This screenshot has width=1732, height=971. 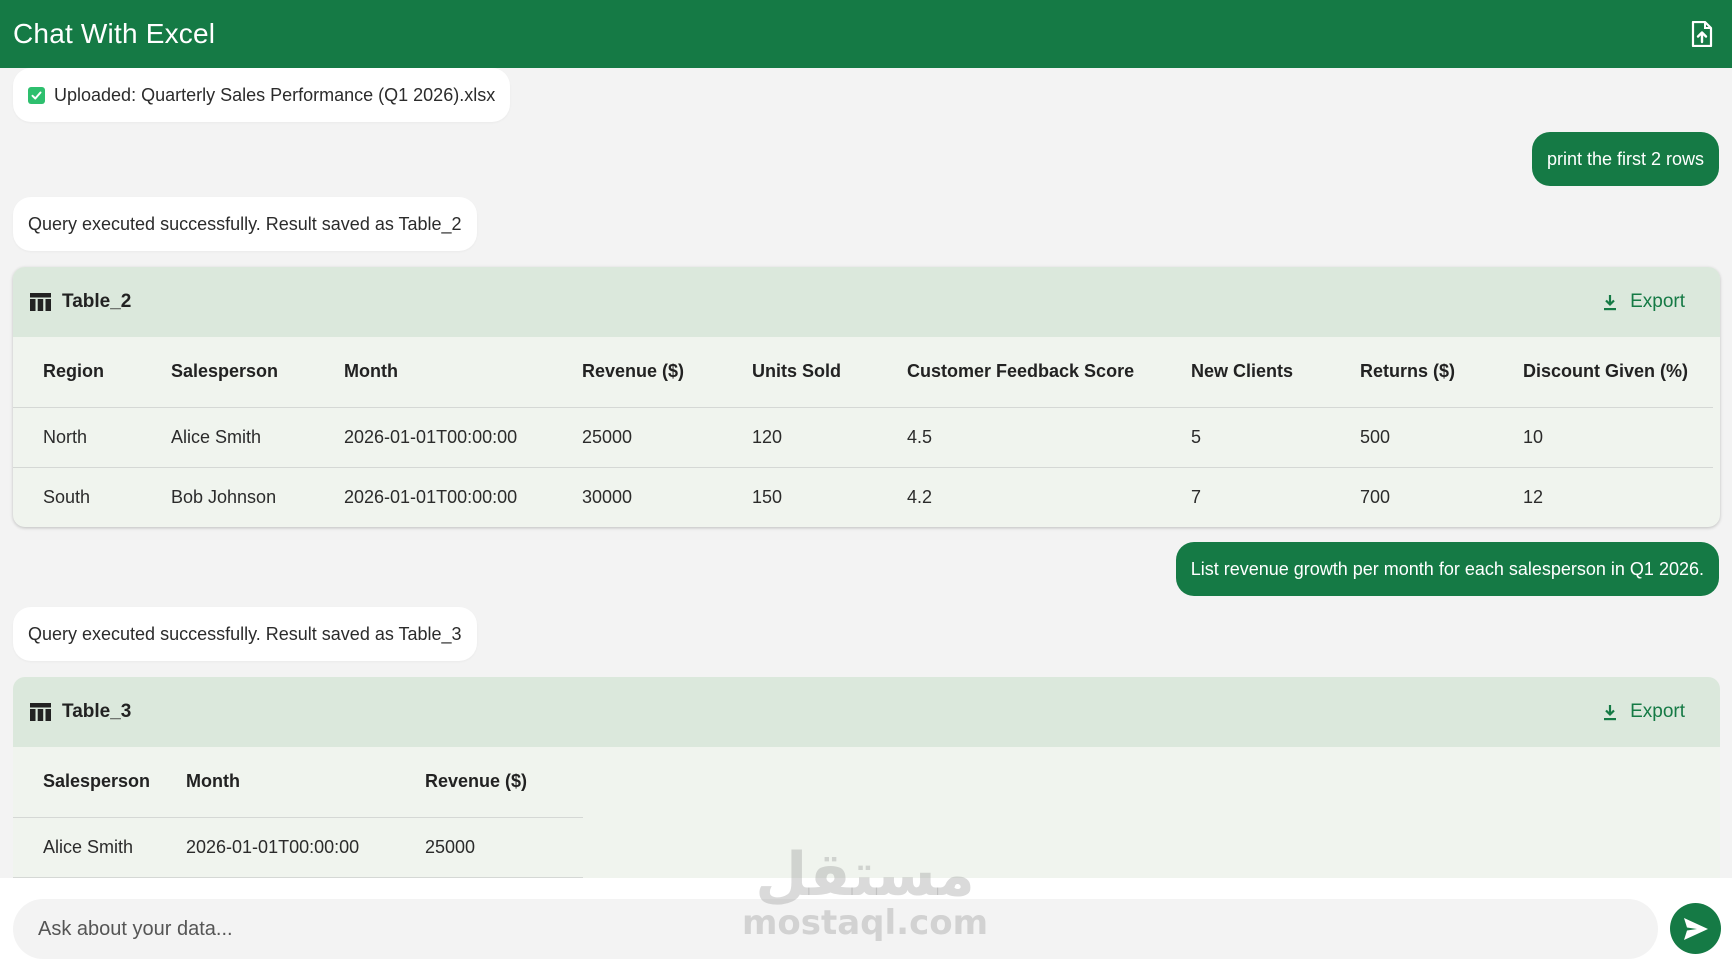 I want to click on column-header: Discount Given (%), so click(x=1618, y=372).